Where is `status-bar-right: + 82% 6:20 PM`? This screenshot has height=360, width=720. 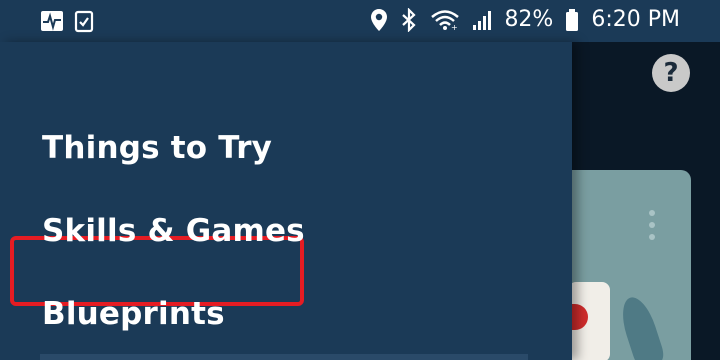 status-bar-right: + 82% 6:20 PM is located at coordinates (525, 19).